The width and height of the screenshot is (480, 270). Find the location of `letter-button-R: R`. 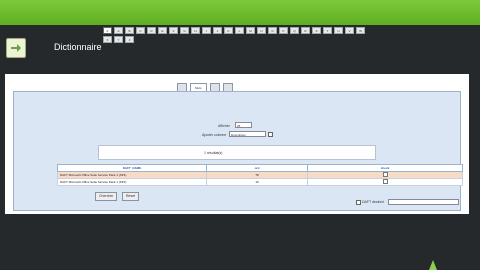

letter-button-R: R is located at coordinates (305, 30).